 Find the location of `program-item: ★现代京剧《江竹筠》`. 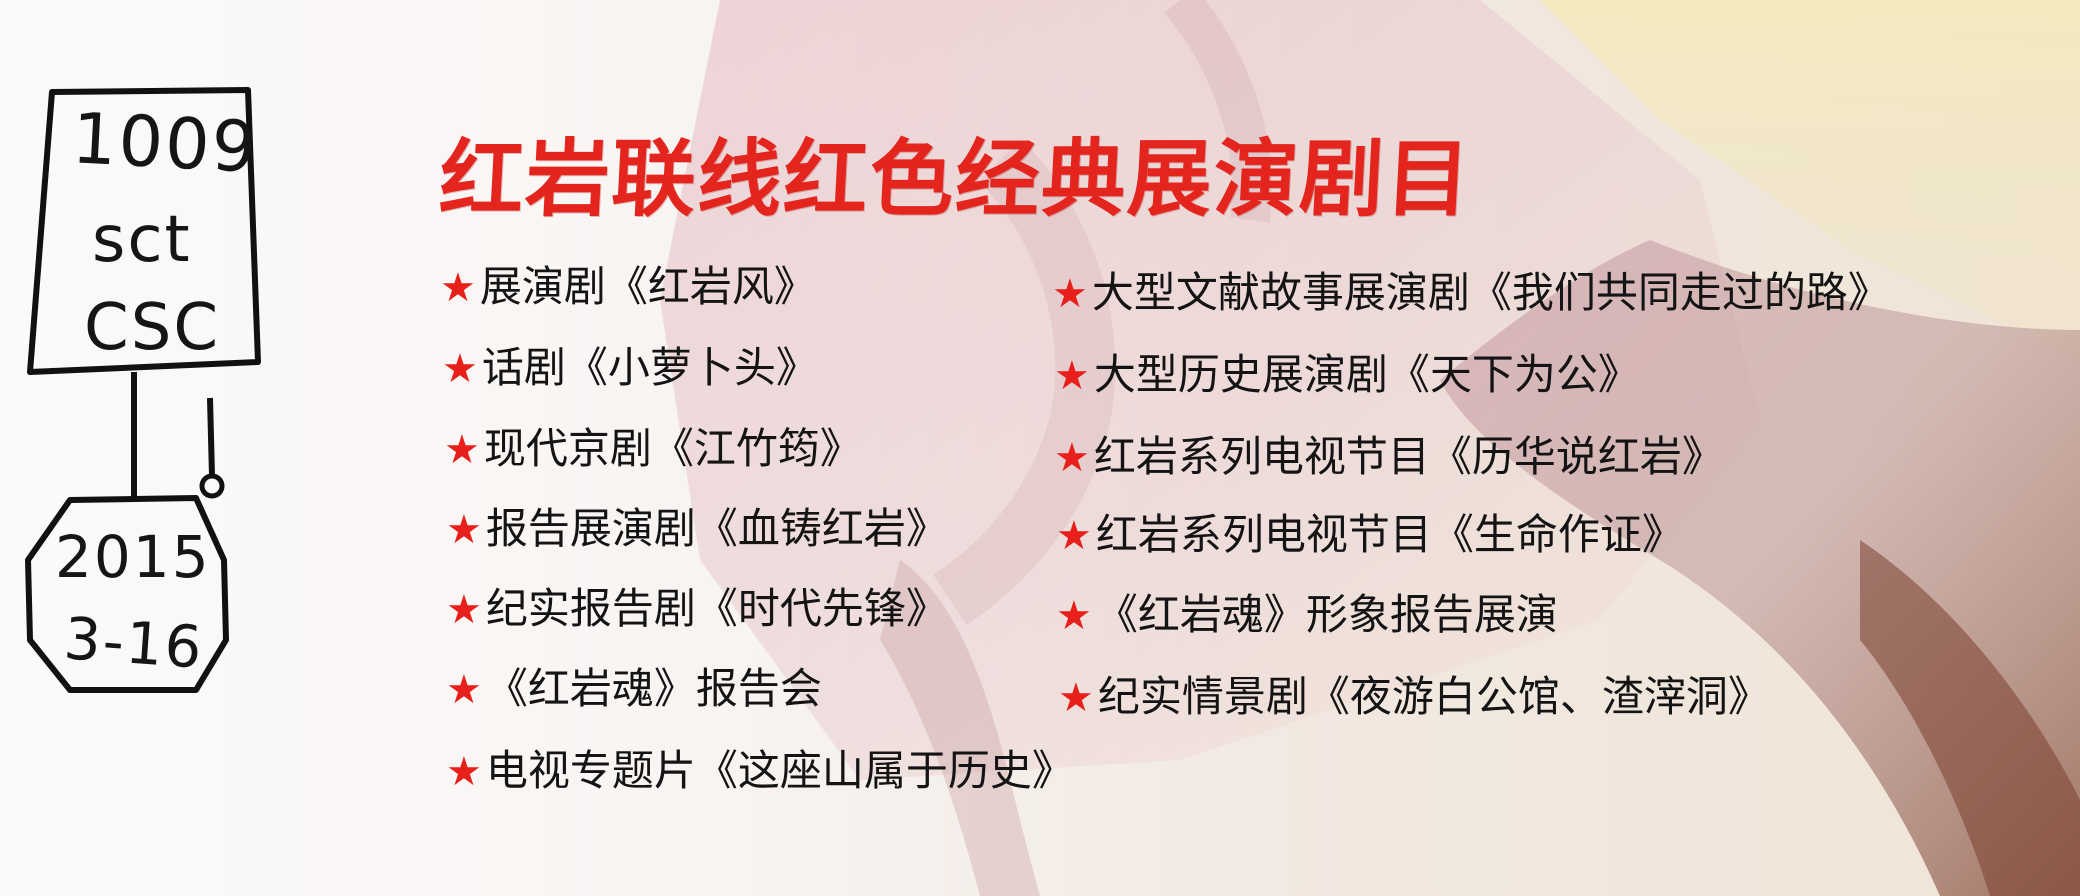

program-item: ★现代京剧《江竹筠》 is located at coordinates (653, 450).